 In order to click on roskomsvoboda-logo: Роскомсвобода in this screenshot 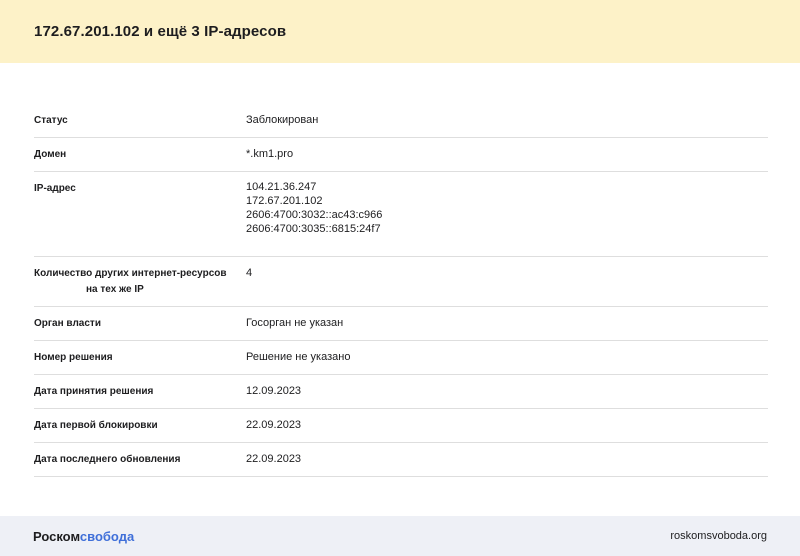, I will do `click(83, 536)`.